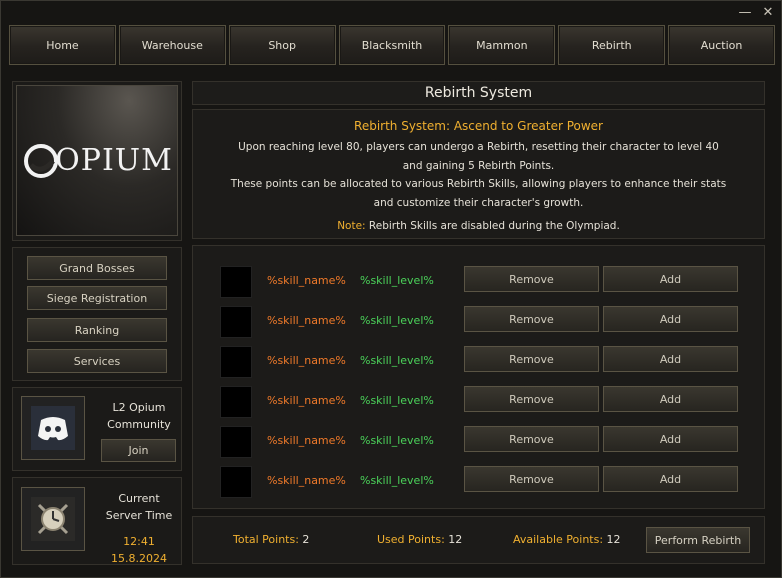 The height and width of the screenshot is (578, 782). I want to click on server-time-label: Current Server Time, so click(139, 507).